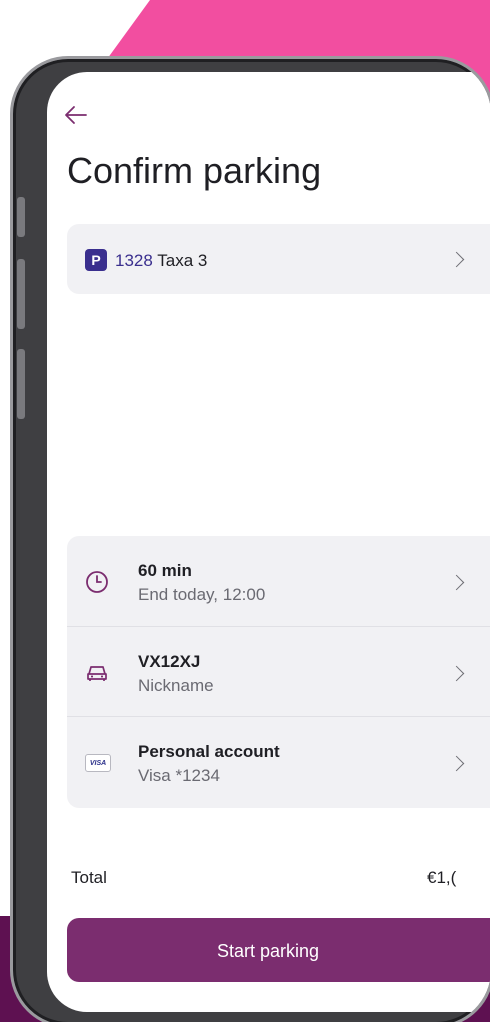 Image resolution: width=490 pixels, height=1022 pixels. Describe the element at coordinates (21, 384) in the screenshot. I see `phone-volume-down-button` at that location.